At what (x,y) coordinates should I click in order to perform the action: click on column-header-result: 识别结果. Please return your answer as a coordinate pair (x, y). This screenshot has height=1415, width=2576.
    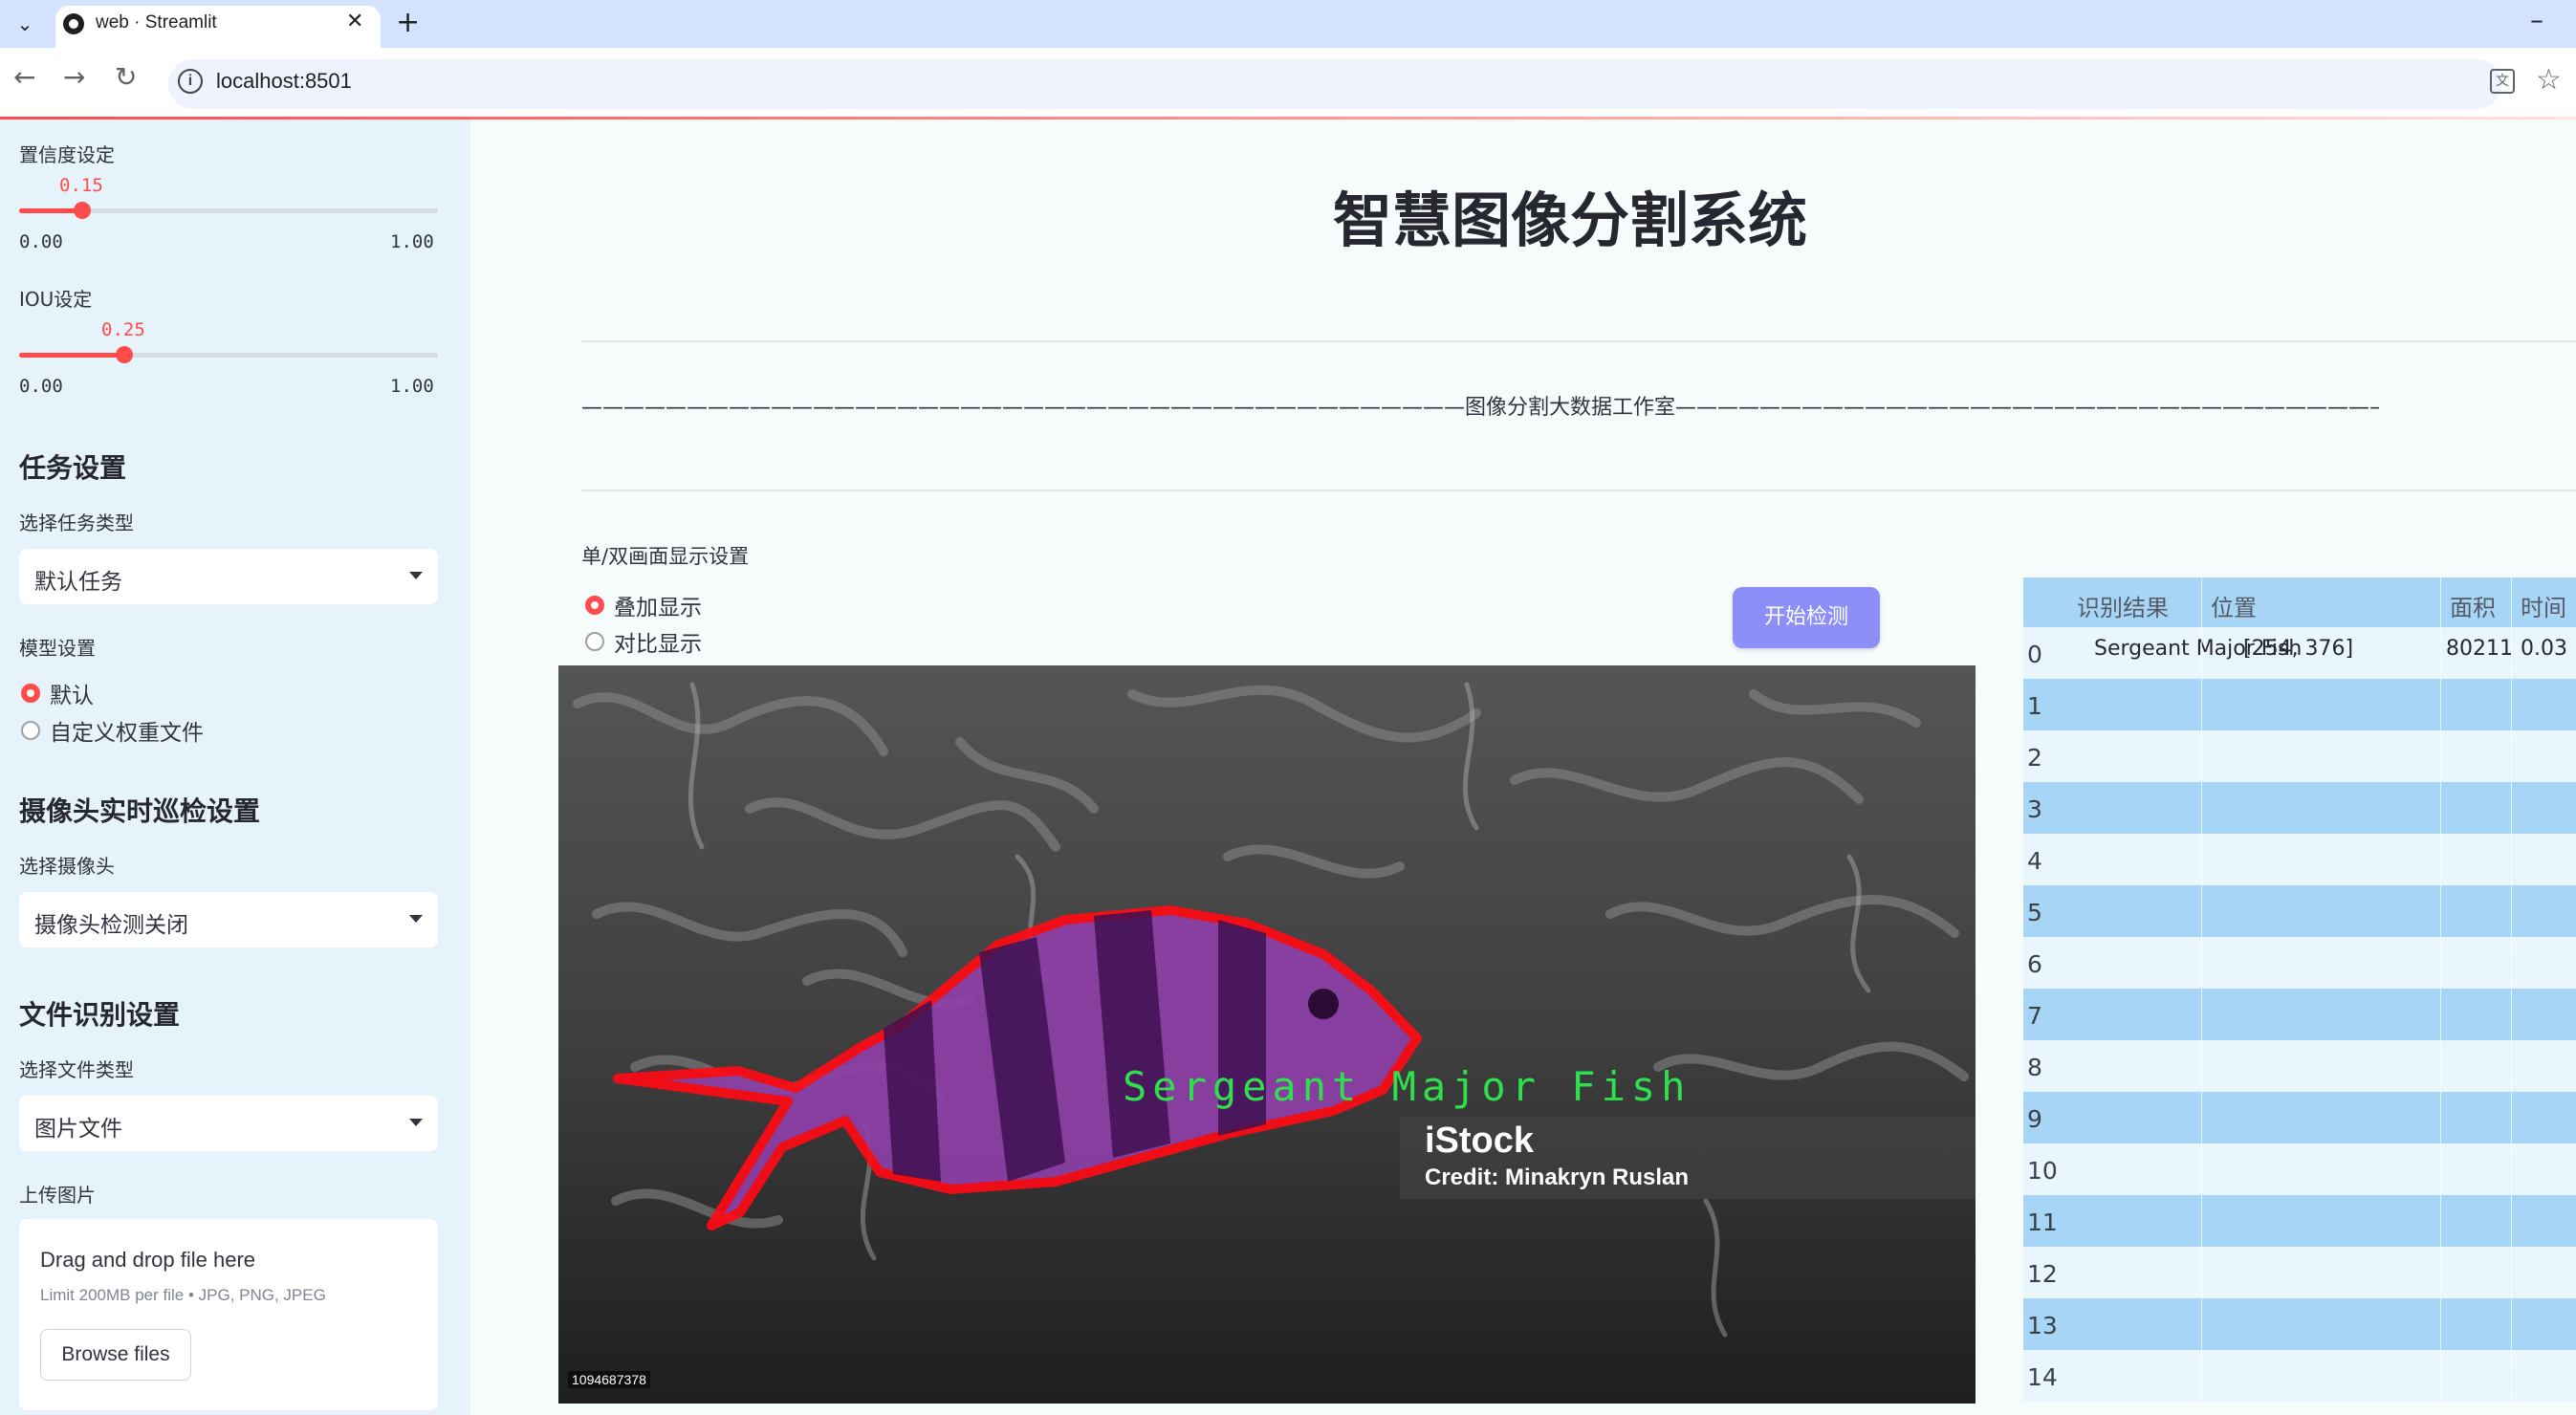
    Looking at the image, I should click on (2123, 605).